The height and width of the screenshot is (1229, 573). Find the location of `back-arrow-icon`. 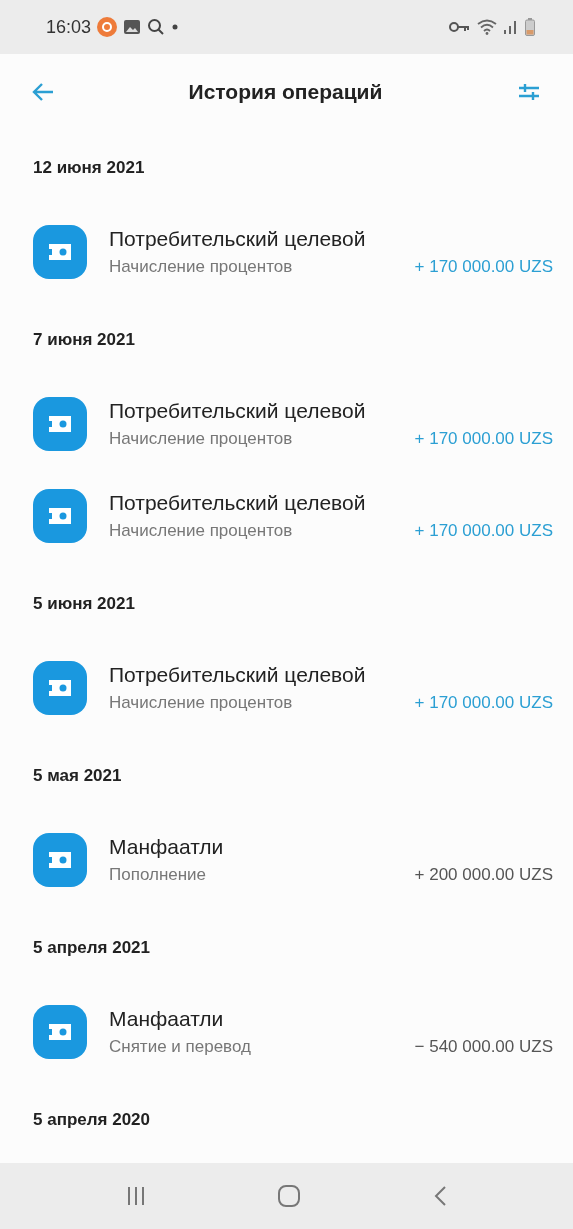

back-arrow-icon is located at coordinates (43, 92).